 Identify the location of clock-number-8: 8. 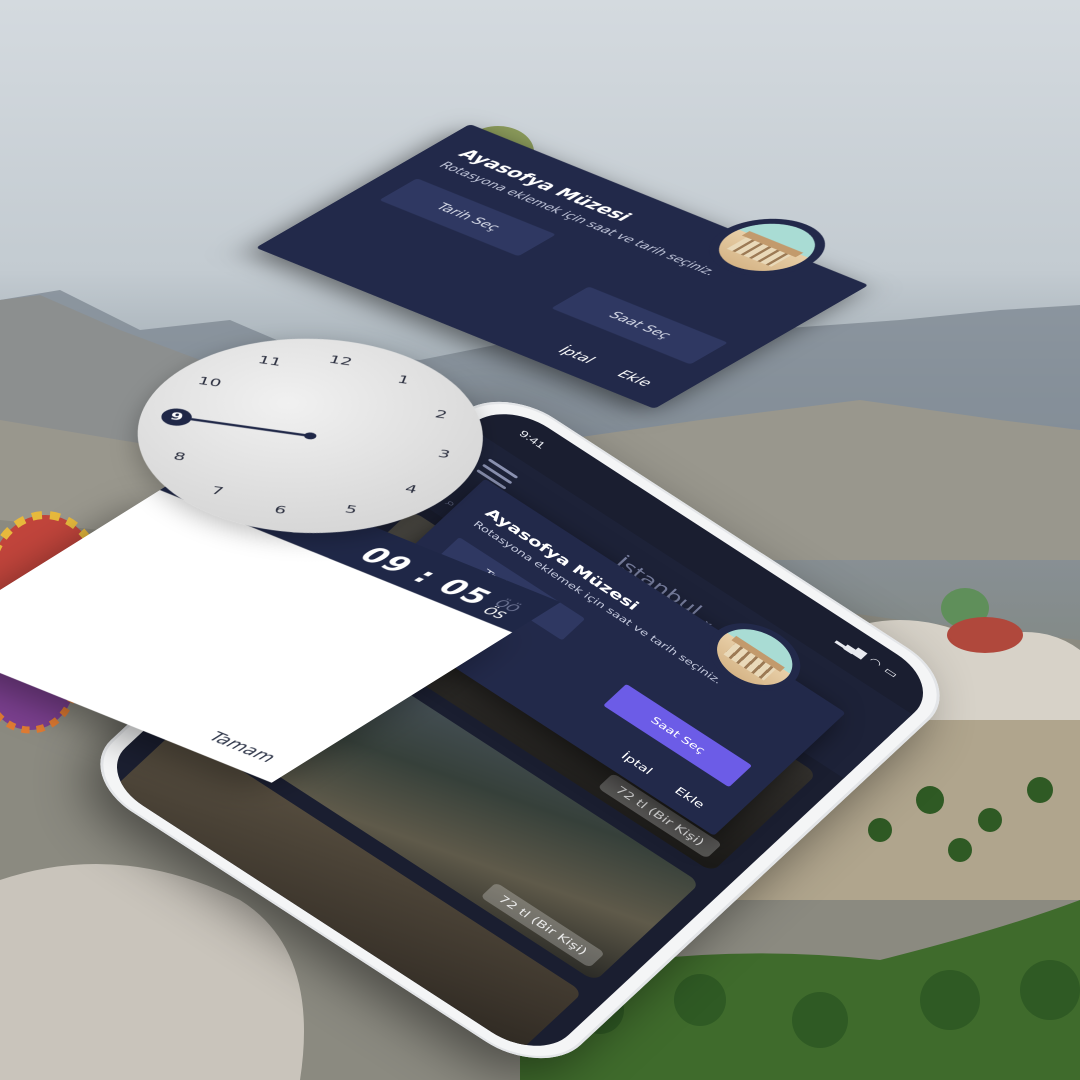
(179, 457).